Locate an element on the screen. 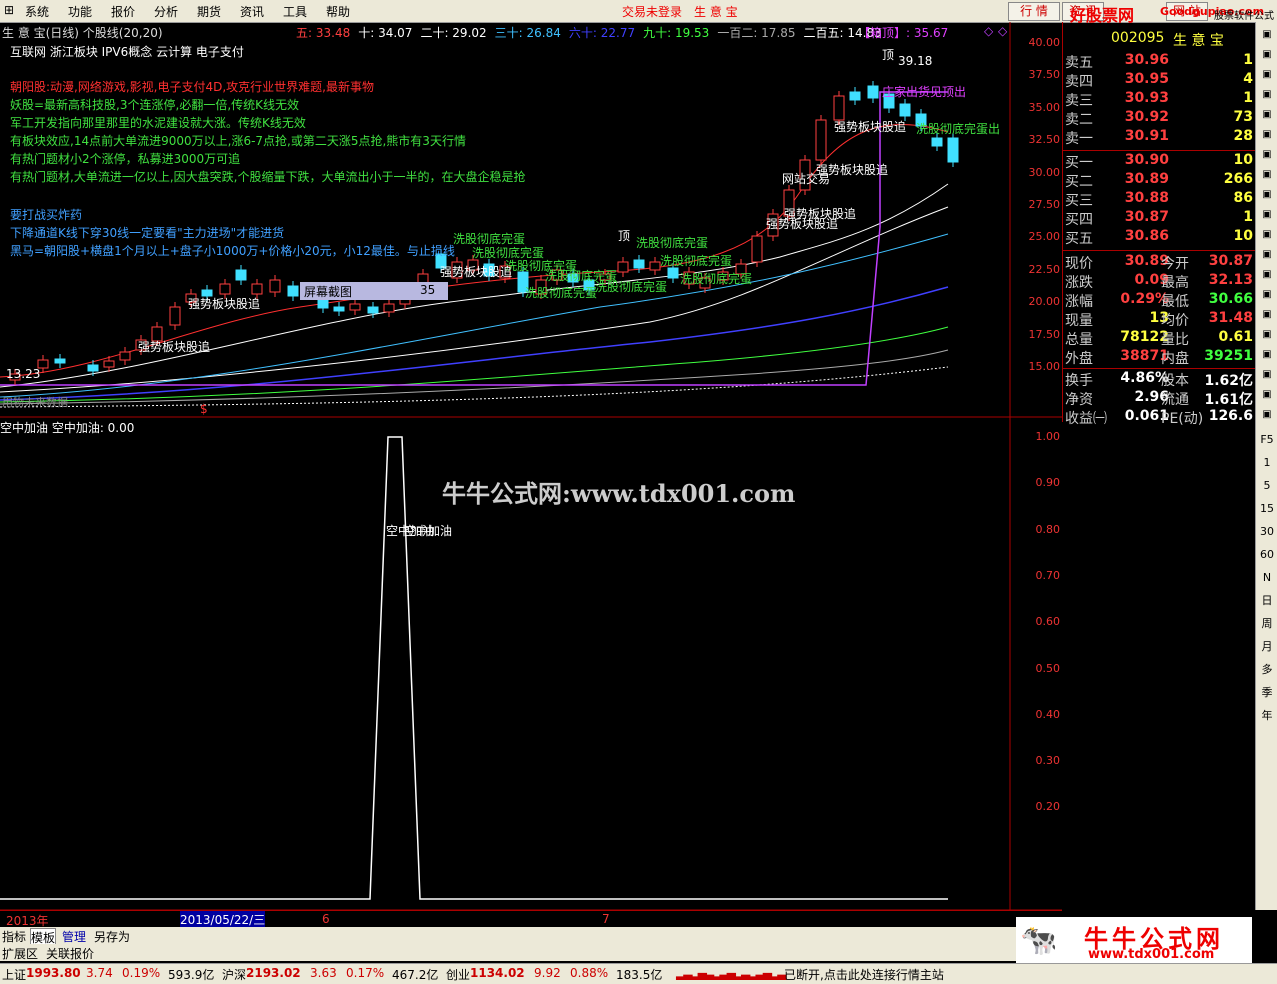 Image resolution: width=1277 pixels, height=984 pixels. sh-change: 3.74 is located at coordinates (99, 973).